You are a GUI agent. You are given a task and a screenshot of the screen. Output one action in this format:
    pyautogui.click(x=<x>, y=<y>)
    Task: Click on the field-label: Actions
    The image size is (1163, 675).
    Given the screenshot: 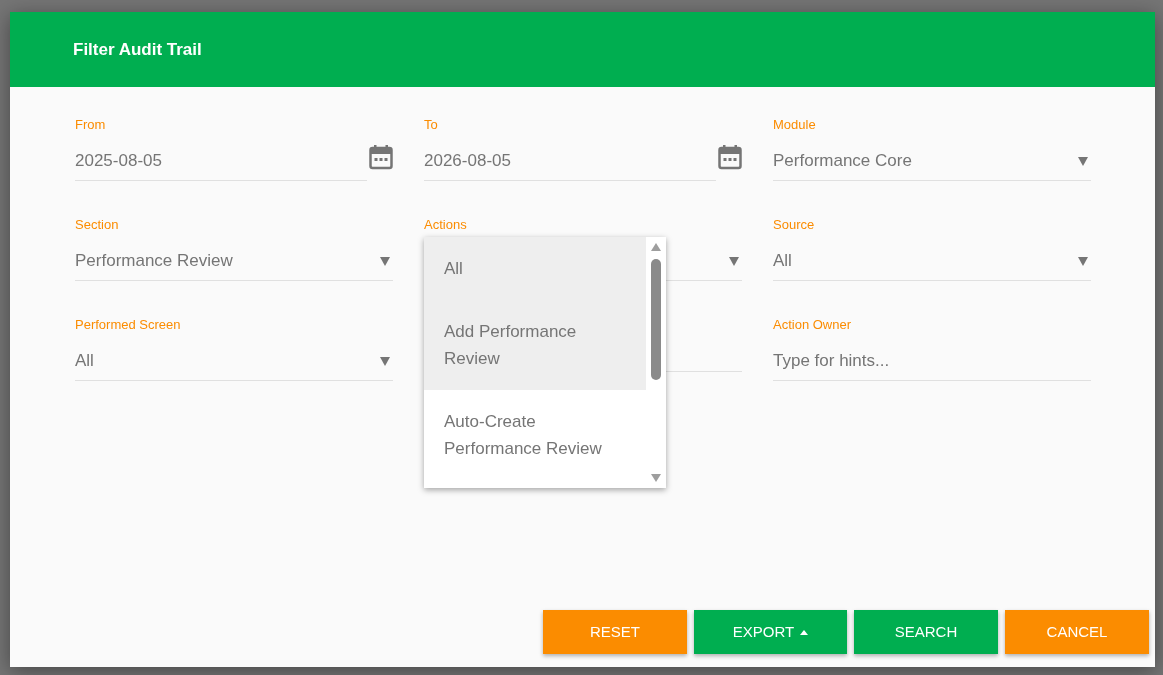 What is the action you would take?
    pyautogui.click(x=445, y=224)
    